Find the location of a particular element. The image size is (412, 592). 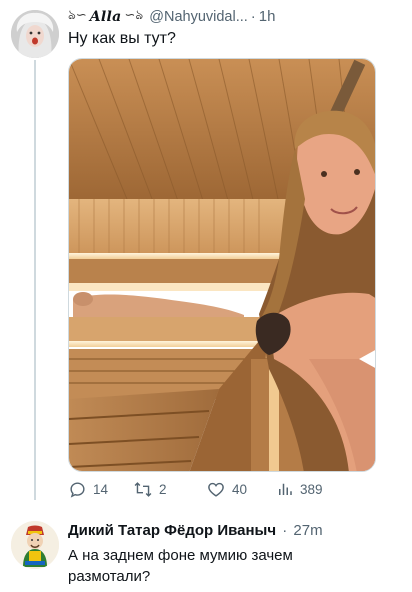

reply-avatar is located at coordinates (35, 545).